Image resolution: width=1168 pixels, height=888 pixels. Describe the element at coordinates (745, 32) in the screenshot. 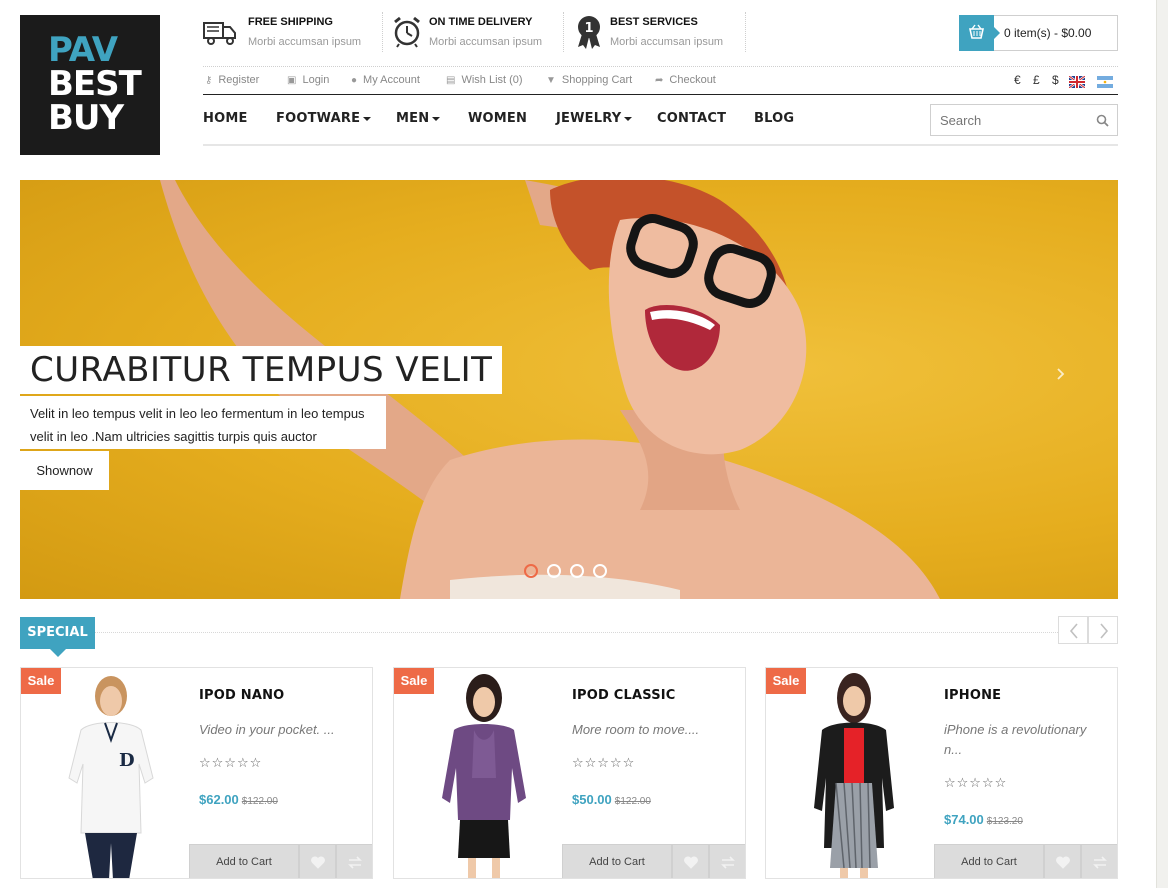

I see `divider` at that location.